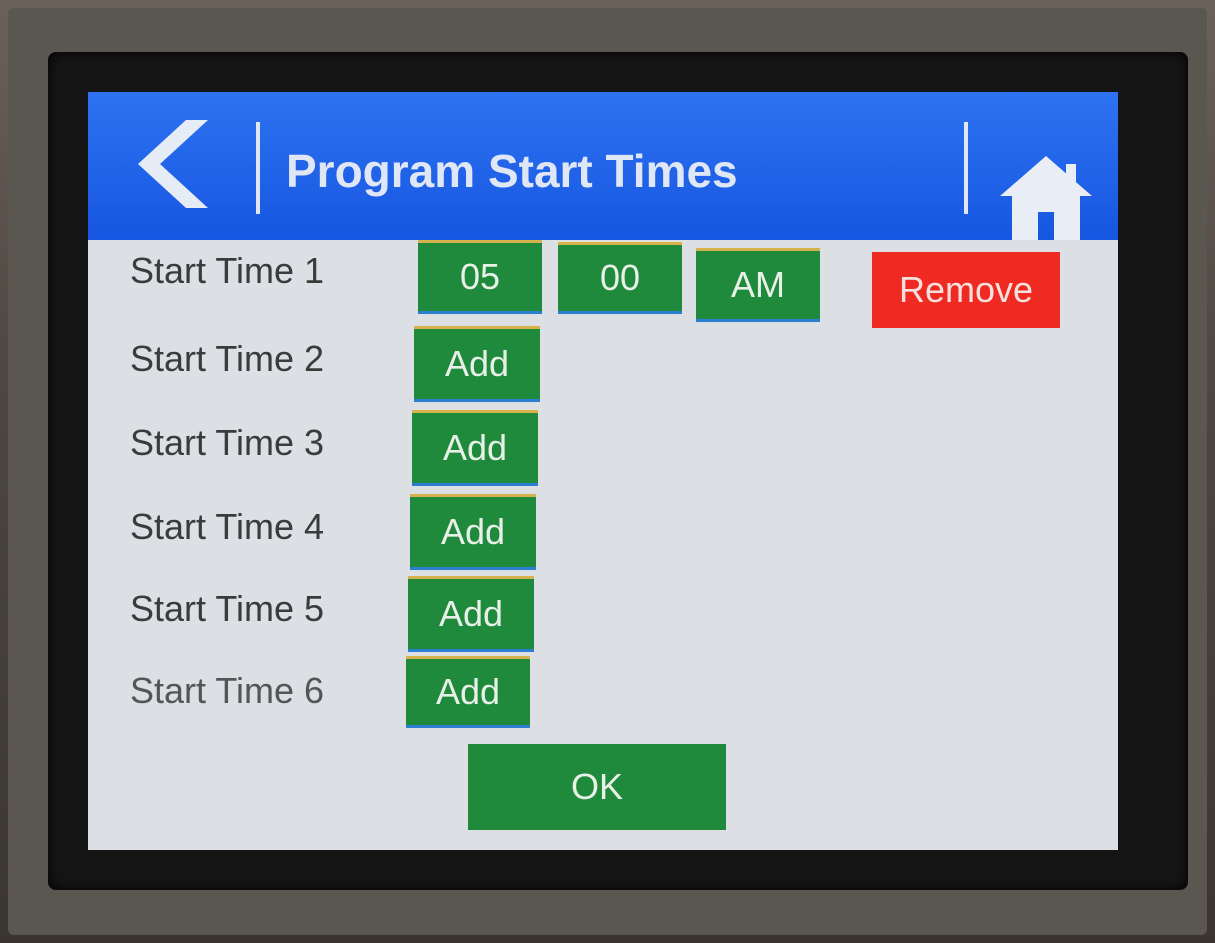 This screenshot has width=1215, height=943. Describe the element at coordinates (475, 448) in the screenshot. I see `start-time-3-add-button: Add` at that location.